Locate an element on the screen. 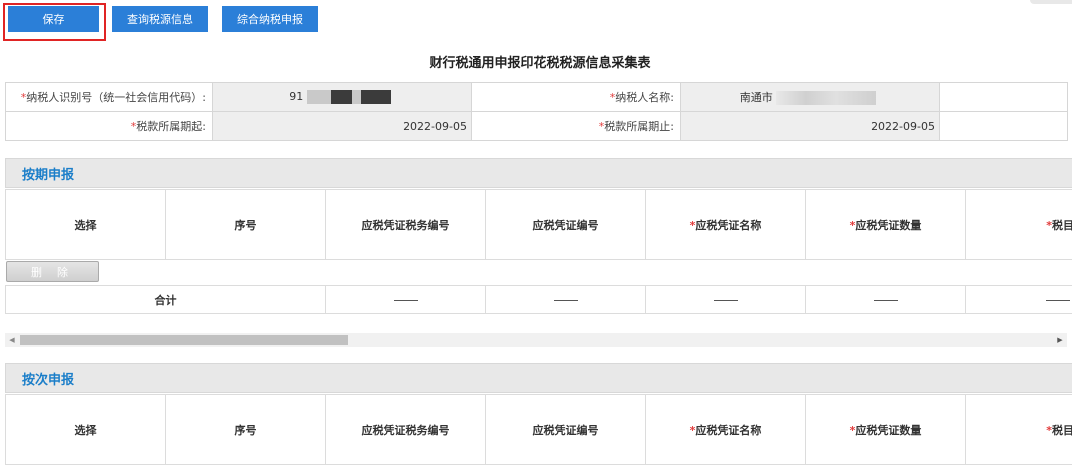 The width and height of the screenshot is (1080, 465). toolbar: 保存 查询税源信息 综合纳税申报 is located at coordinates (540, 20).